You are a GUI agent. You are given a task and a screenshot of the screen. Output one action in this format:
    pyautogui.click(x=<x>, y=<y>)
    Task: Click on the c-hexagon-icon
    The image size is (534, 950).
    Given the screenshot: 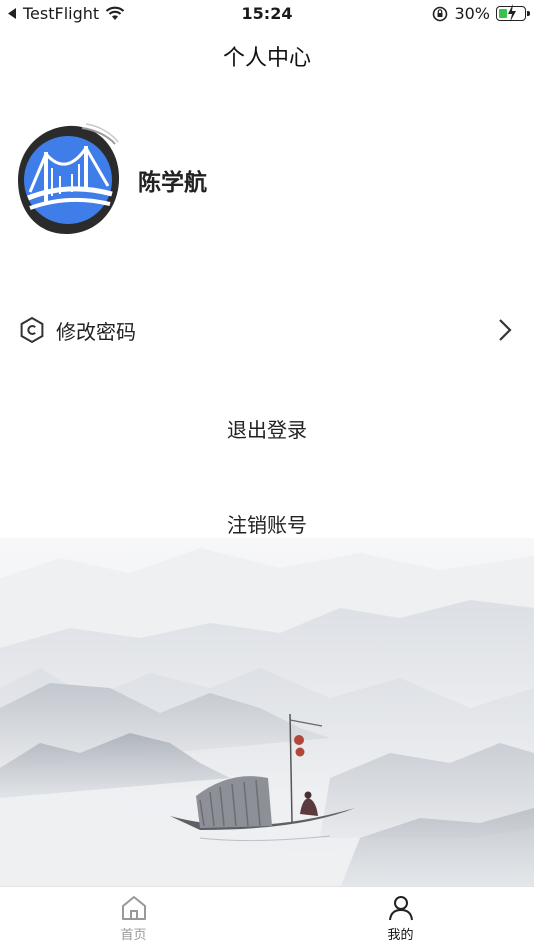 What is the action you would take?
    pyautogui.click(x=32, y=330)
    